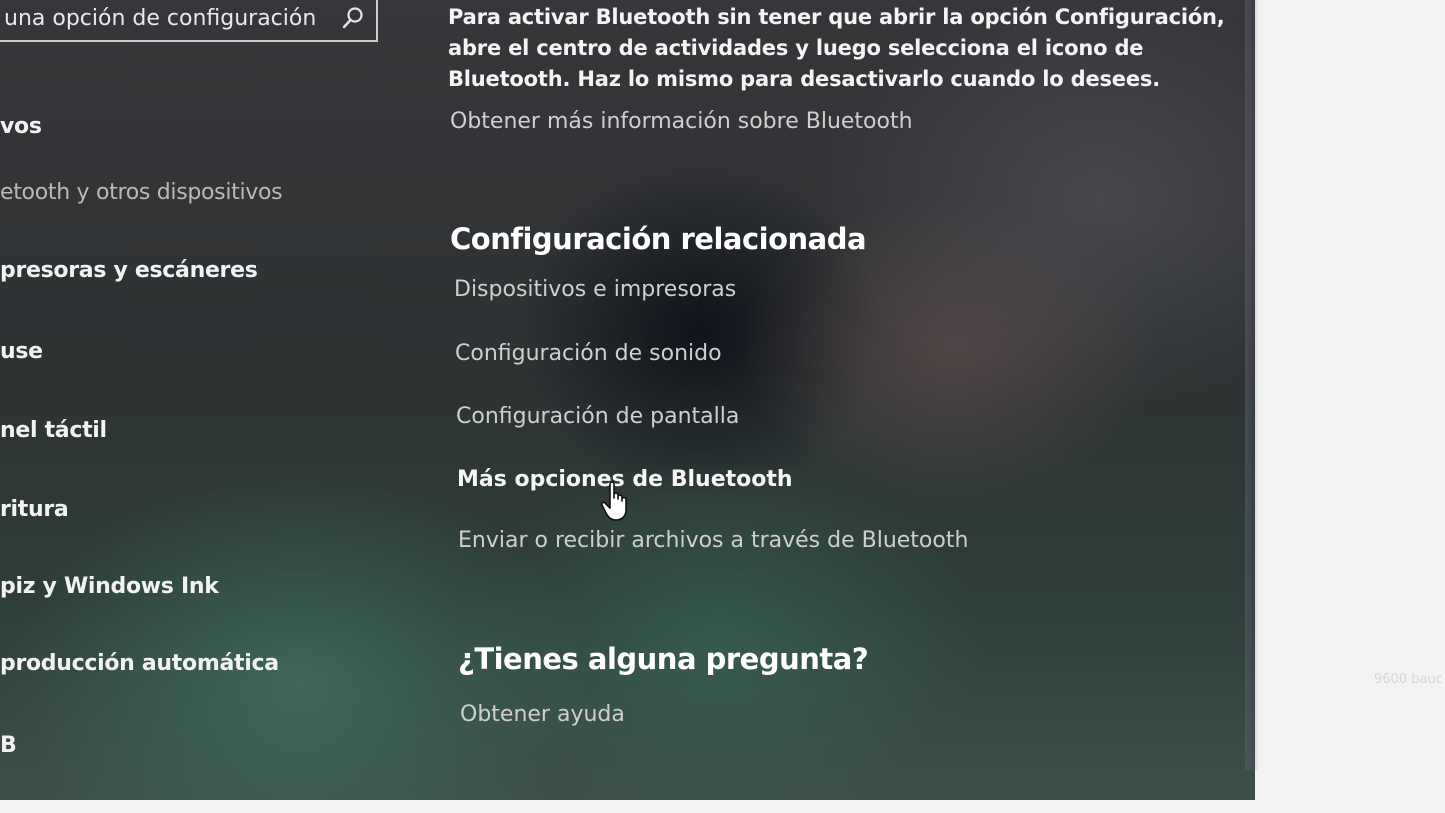 The height and width of the screenshot is (813, 1445). Describe the element at coordinates (613, 501) in the screenshot. I see `hand-pointer-icon` at that location.